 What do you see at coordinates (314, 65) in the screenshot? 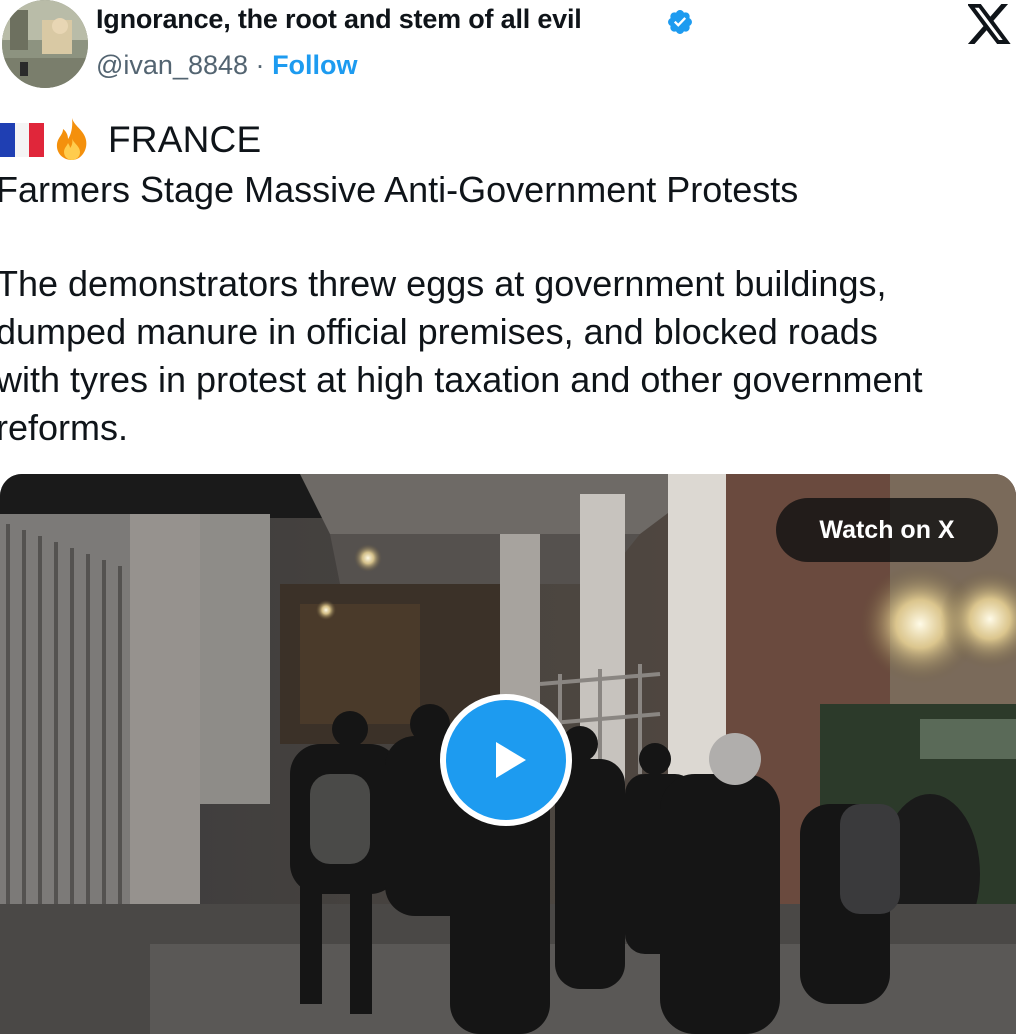
I see `follow-button: Follow` at bounding box center [314, 65].